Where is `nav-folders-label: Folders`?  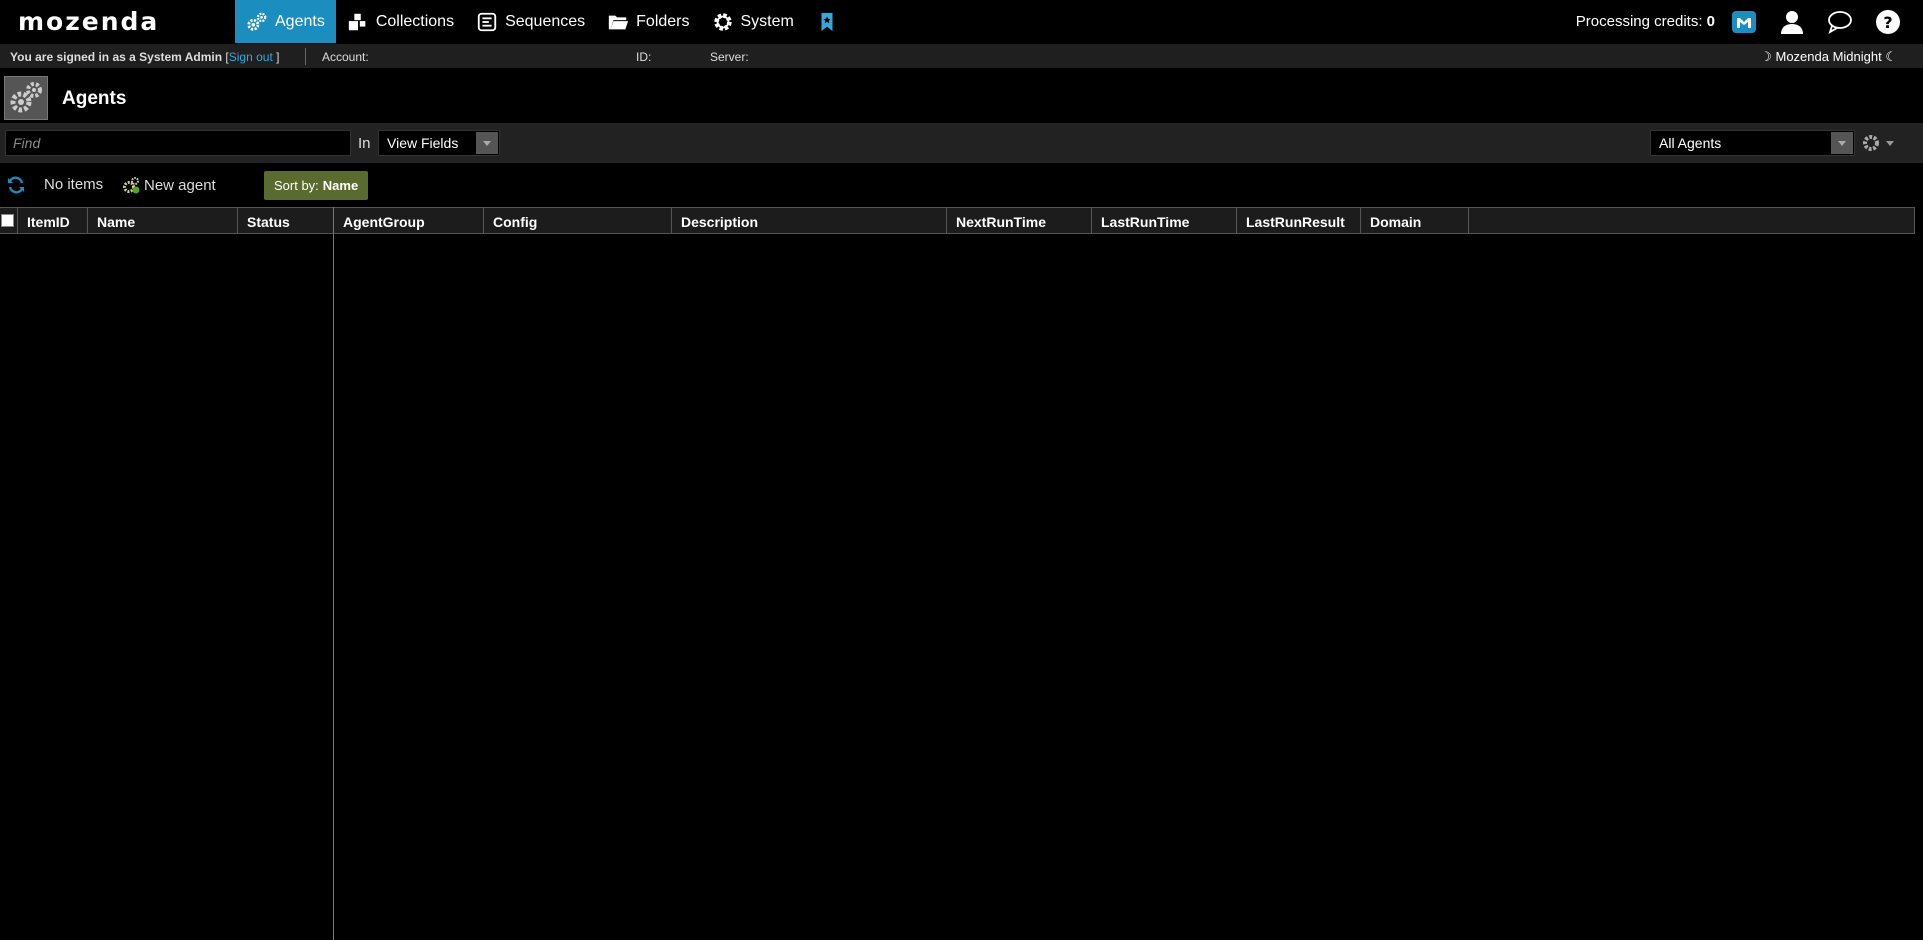
nav-folders-label: Folders is located at coordinates (663, 21).